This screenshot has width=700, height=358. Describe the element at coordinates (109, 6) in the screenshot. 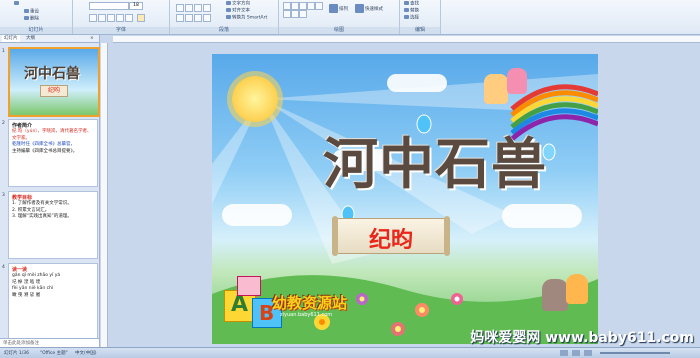

I see `font-family-combo` at that location.